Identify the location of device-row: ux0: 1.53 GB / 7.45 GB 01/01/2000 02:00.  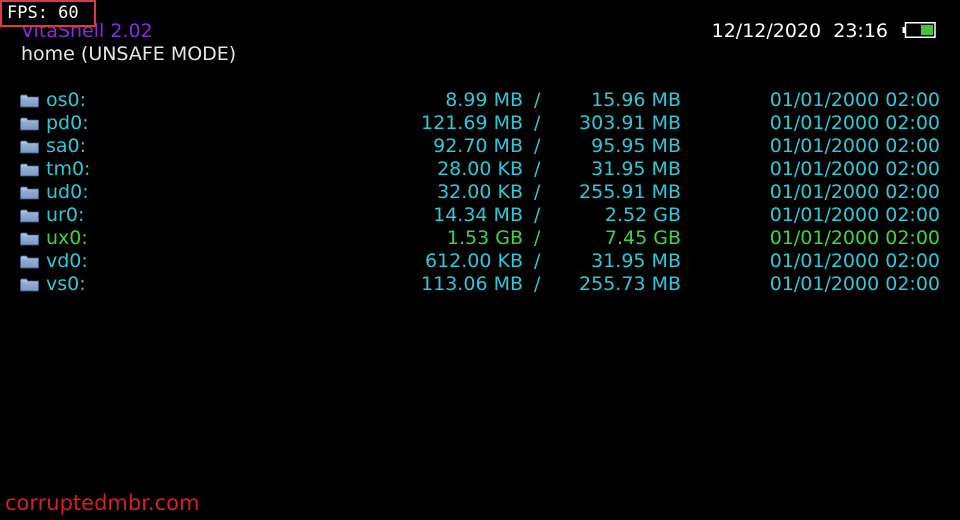
(480, 238).